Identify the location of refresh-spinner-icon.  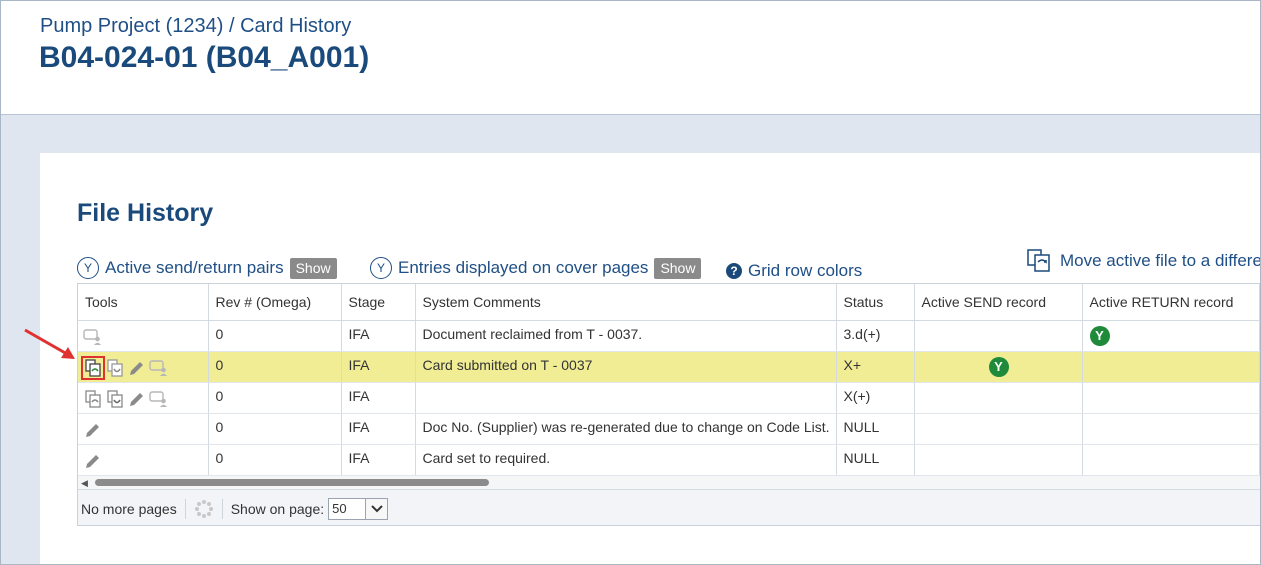
(204, 509).